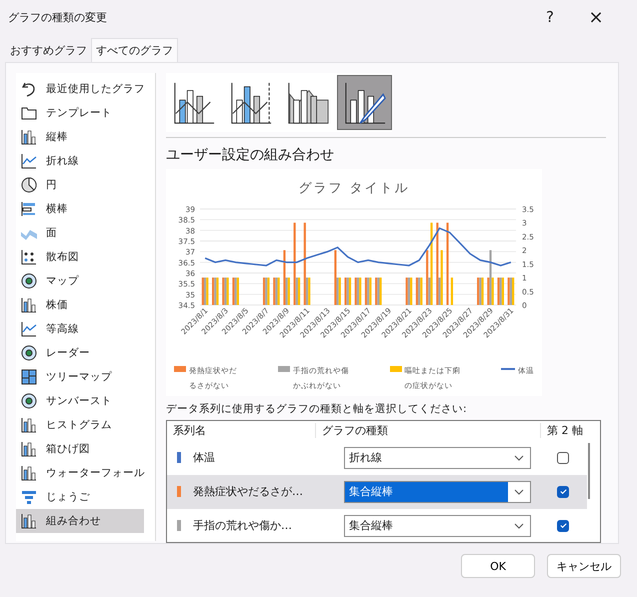 The width and height of the screenshot is (637, 597). What do you see at coordinates (308, 102) in the screenshot?
I see `area-bar-chart-icon` at bounding box center [308, 102].